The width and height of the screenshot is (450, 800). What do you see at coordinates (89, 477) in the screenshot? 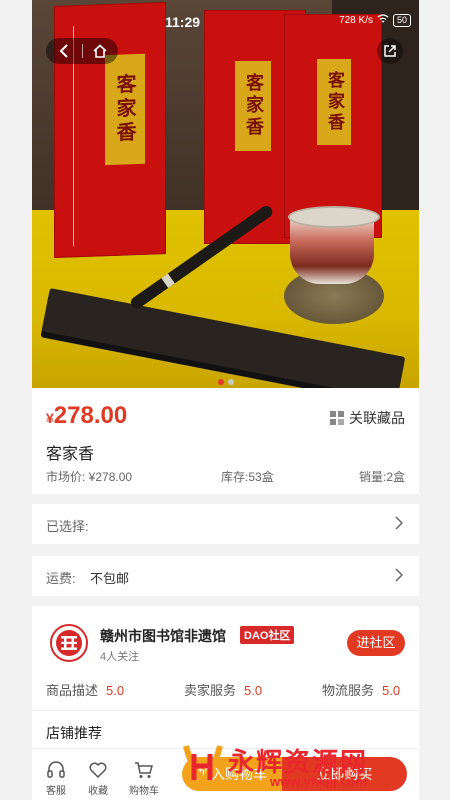
I see `market-price: 市场价: ¥278.00` at bounding box center [89, 477].